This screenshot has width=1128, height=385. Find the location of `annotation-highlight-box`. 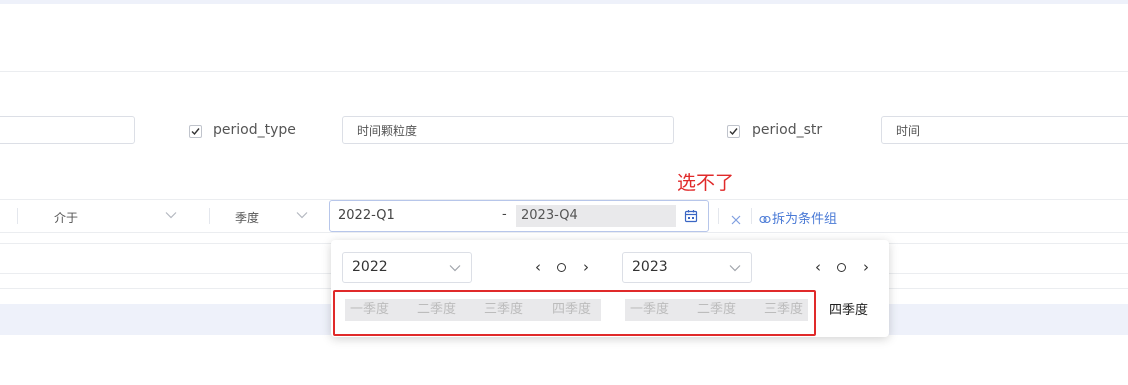

annotation-highlight-box is located at coordinates (574, 313).